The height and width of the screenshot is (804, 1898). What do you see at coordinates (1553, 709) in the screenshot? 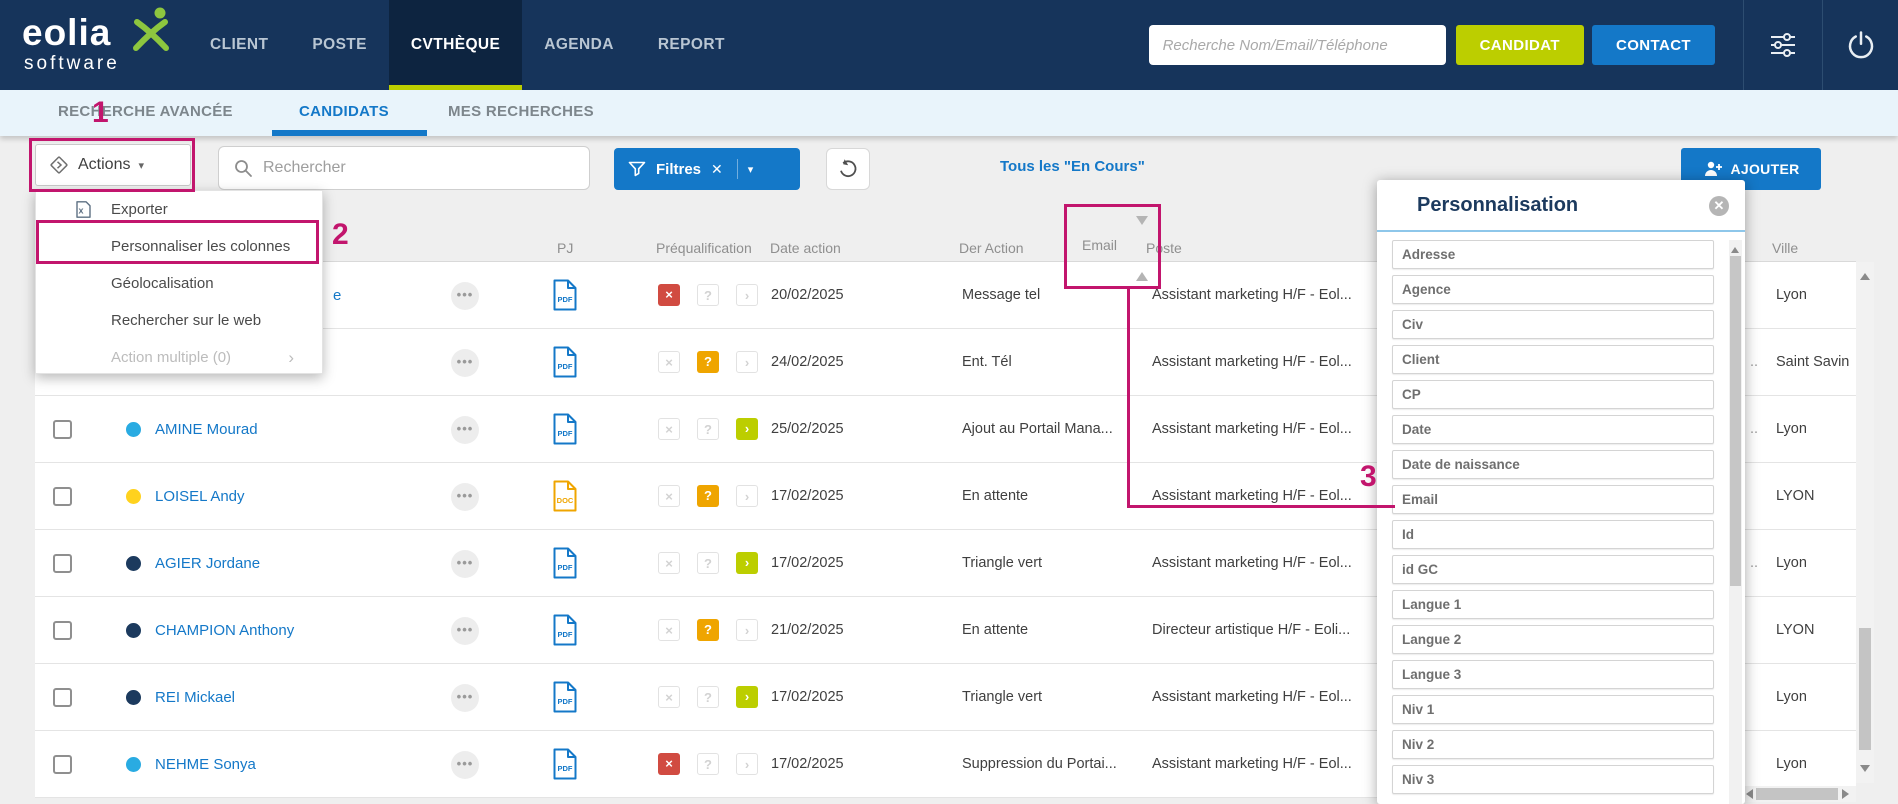
I see `column-option-niv-1: Niv 1` at bounding box center [1553, 709].